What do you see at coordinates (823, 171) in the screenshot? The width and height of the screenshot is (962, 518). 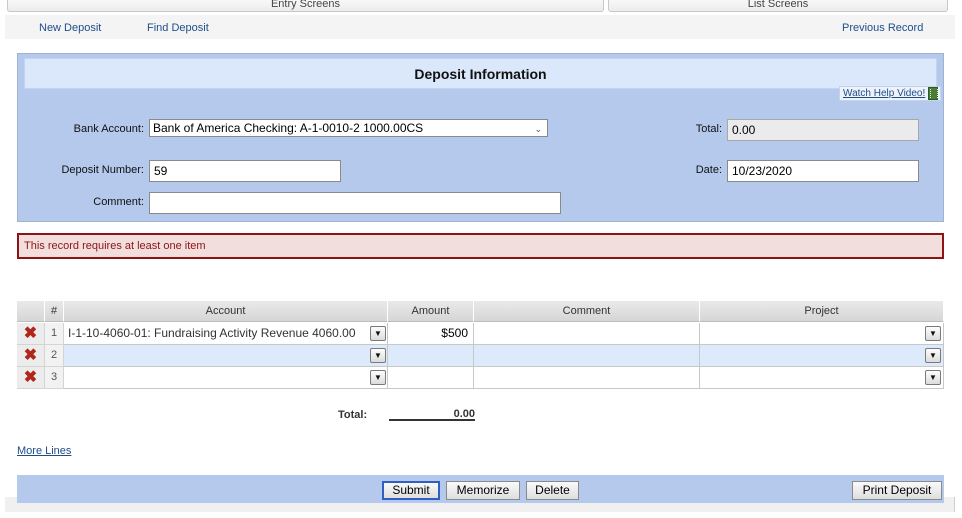 I see `date-input: 10/23/2020` at bounding box center [823, 171].